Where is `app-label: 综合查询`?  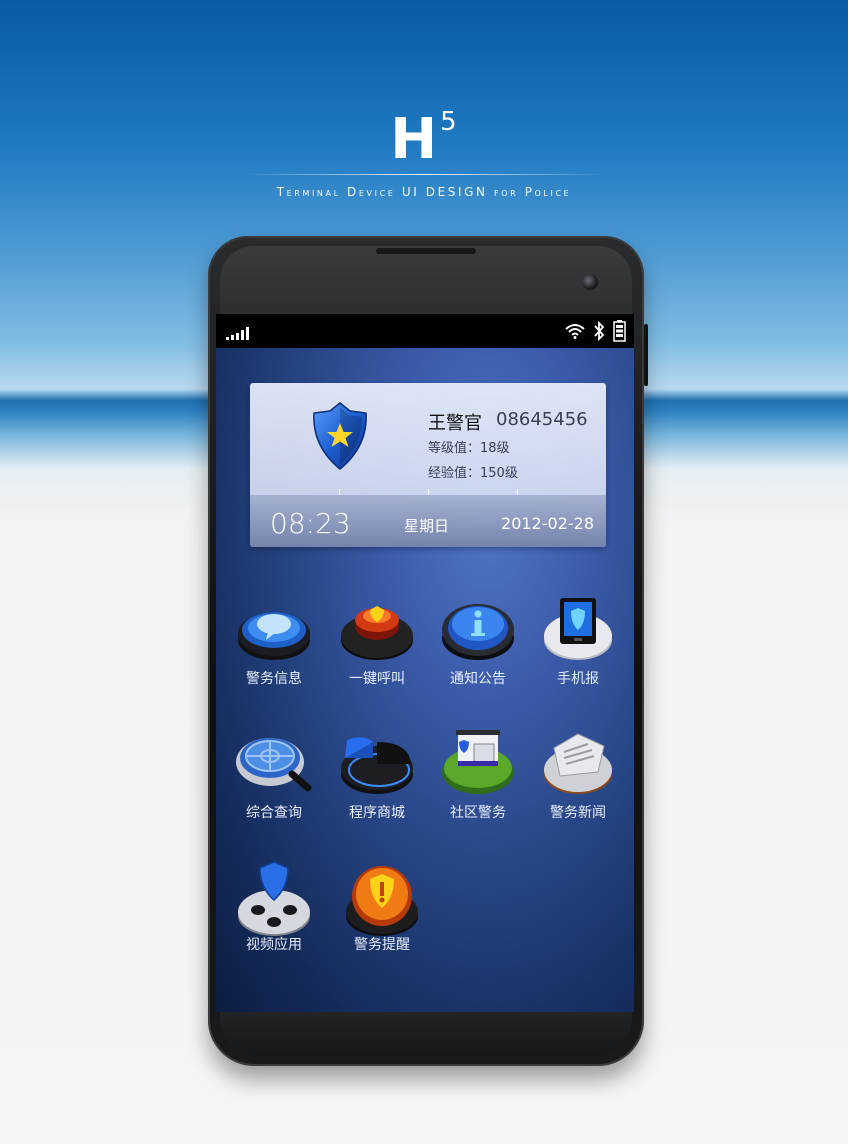 app-label: 综合查询 is located at coordinates (274, 813).